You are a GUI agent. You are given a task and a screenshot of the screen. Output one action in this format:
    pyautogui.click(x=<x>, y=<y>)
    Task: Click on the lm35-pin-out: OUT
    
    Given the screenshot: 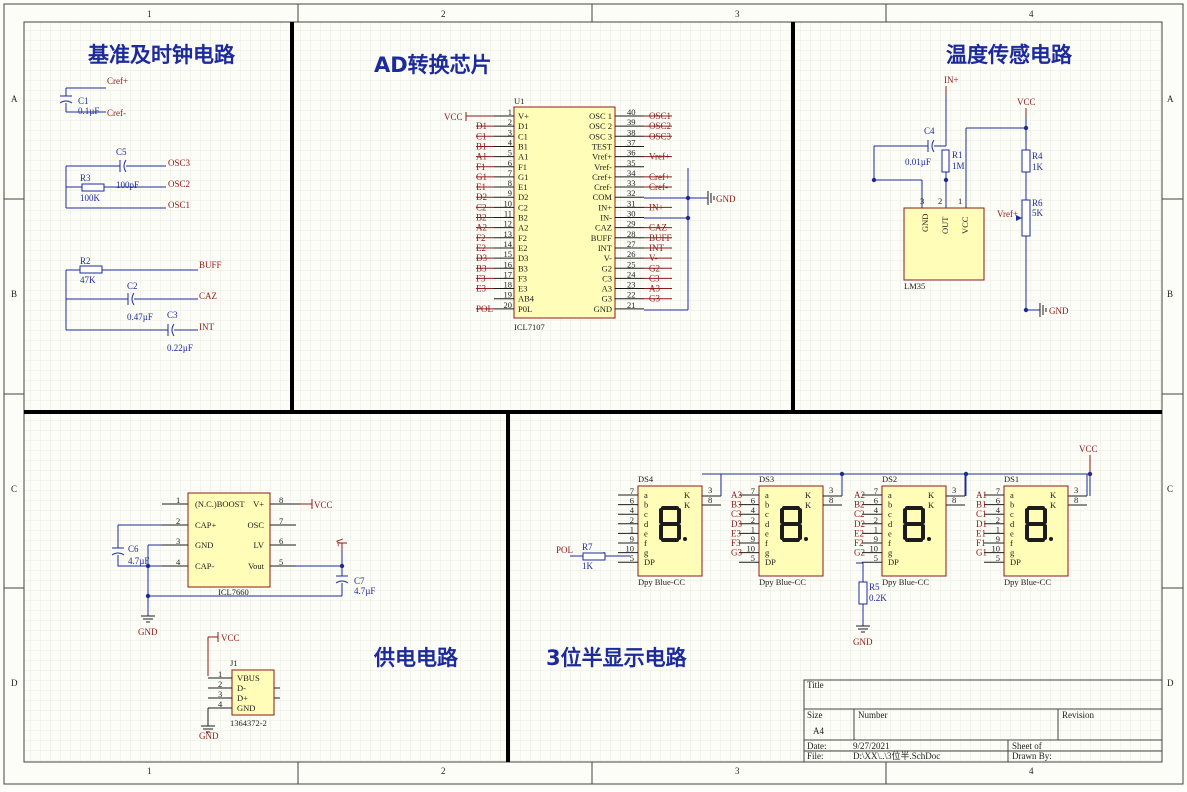 What is the action you would take?
    pyautogui.click(x=945, y=225)
    